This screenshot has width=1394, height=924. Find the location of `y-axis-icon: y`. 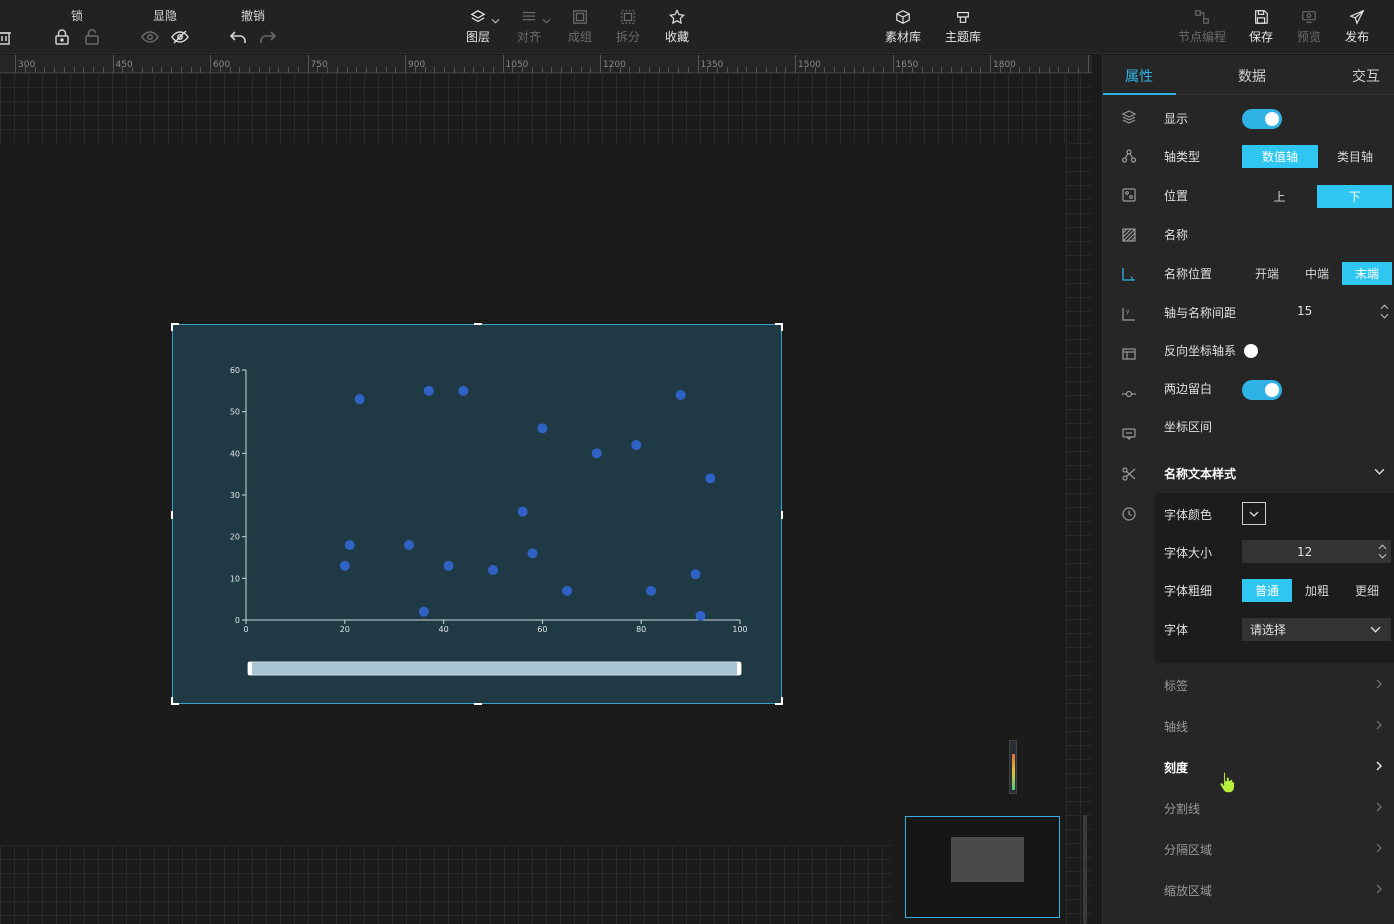

y-axis-icon: y is located at coordinates (1129, 314).